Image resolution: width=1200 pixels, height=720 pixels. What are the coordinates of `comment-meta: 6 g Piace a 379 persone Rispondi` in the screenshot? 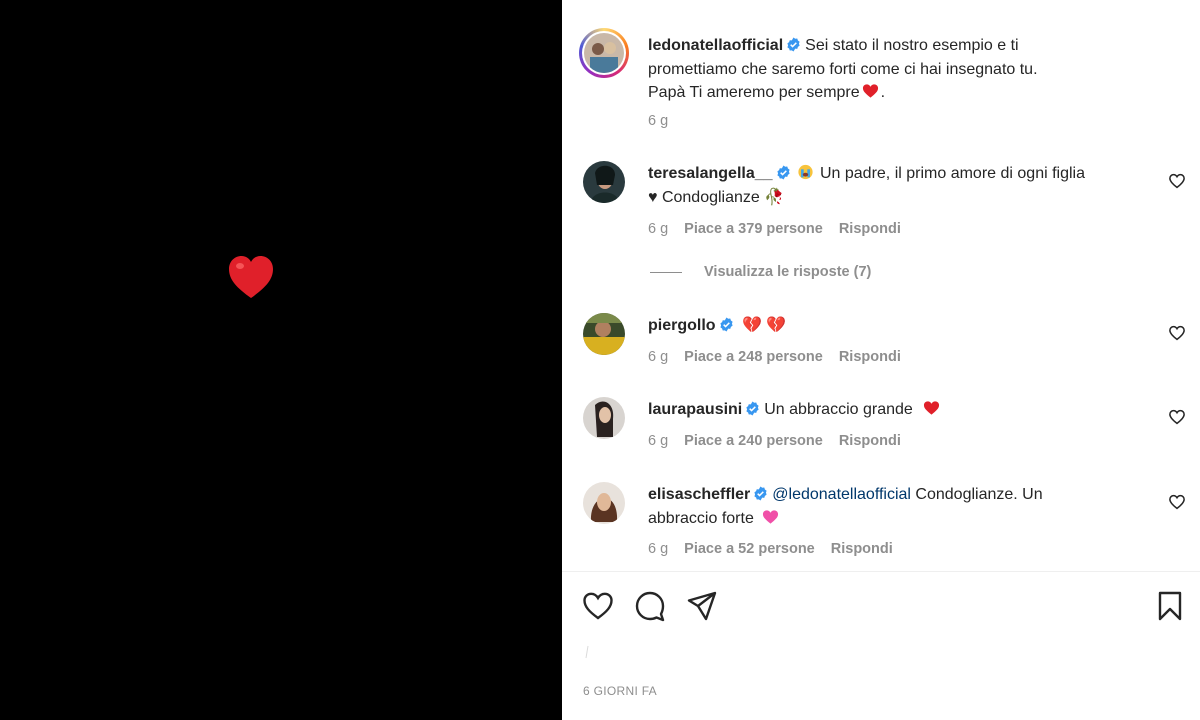 It's located at (774, 229).